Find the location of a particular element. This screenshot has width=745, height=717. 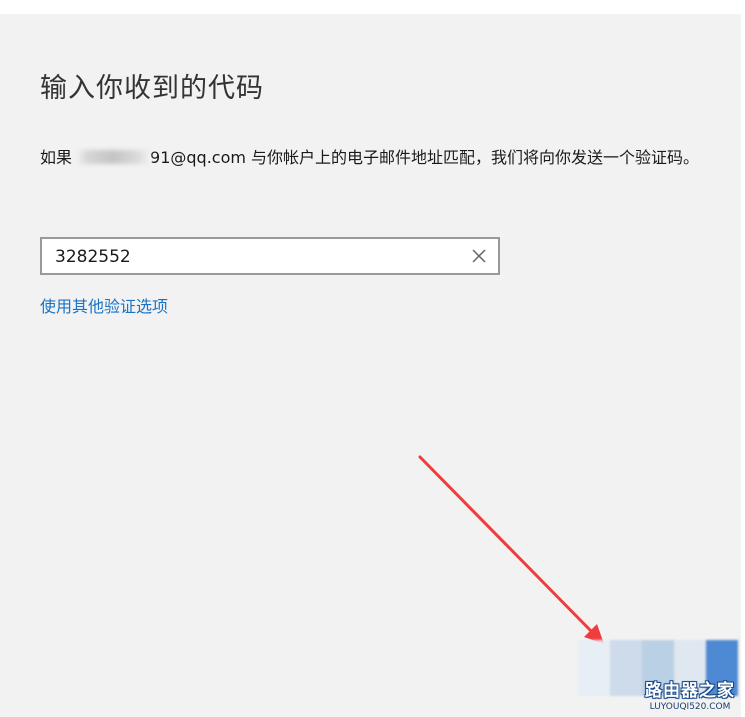

code-input-value: 3282552 is located at coordinates (93, 257).